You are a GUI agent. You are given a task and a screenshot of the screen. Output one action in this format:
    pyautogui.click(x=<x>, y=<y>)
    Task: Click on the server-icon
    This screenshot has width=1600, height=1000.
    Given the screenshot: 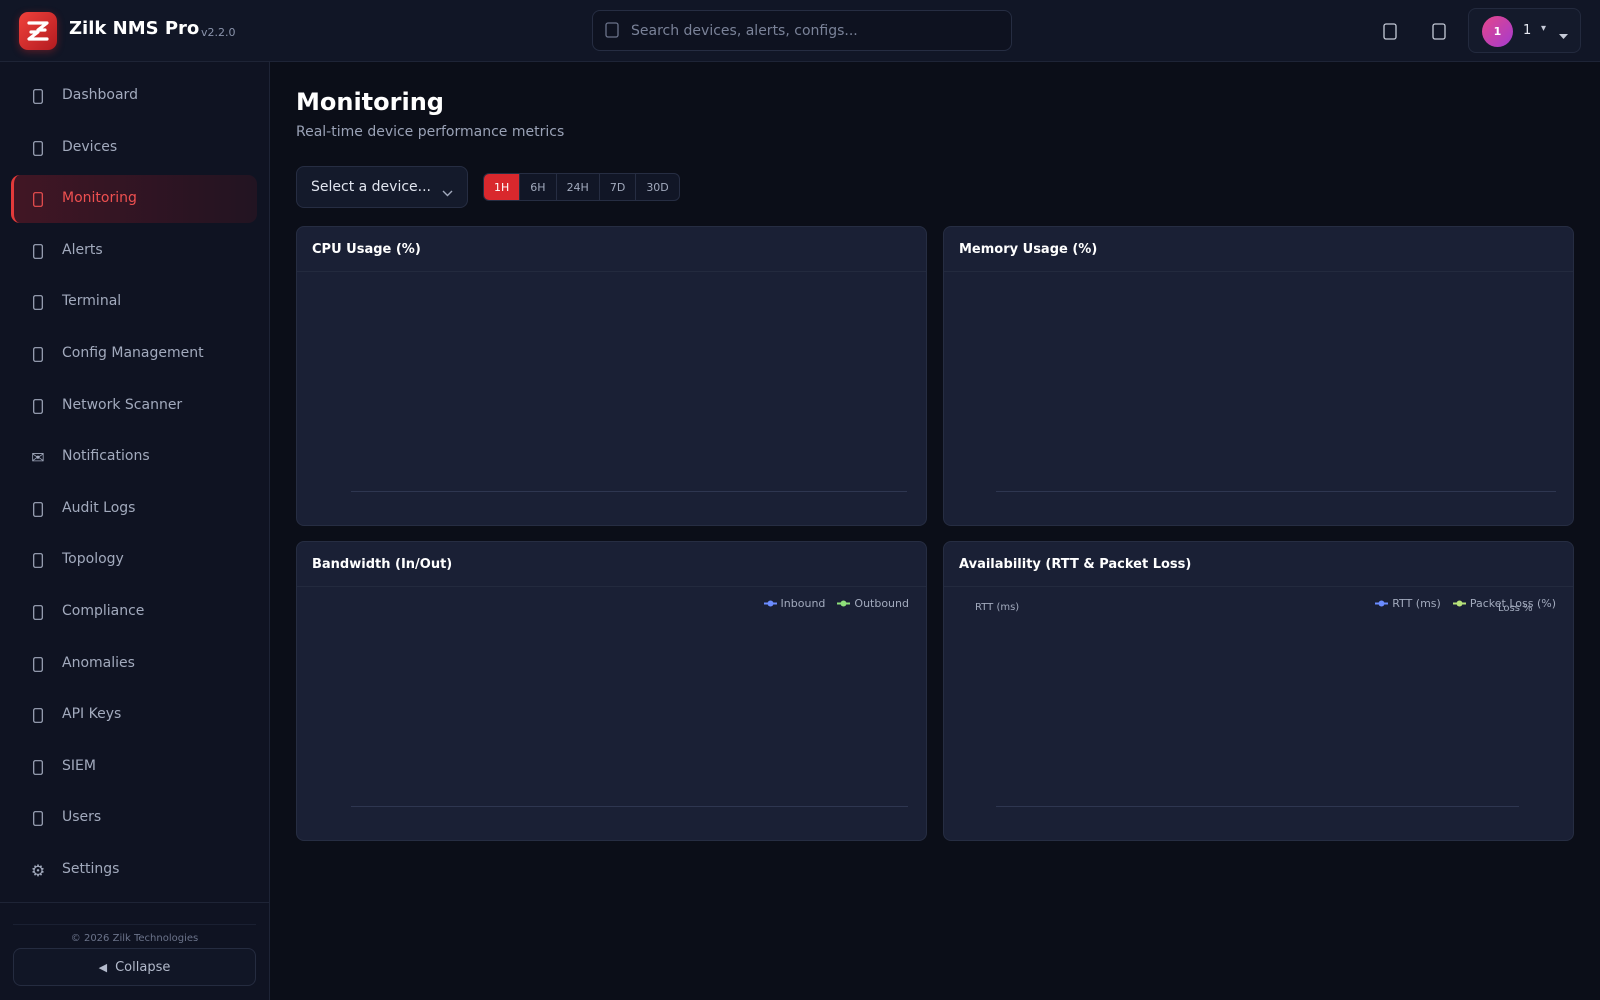 What is the action you would take?
    pyautogui.click(x=38, y=148)
    